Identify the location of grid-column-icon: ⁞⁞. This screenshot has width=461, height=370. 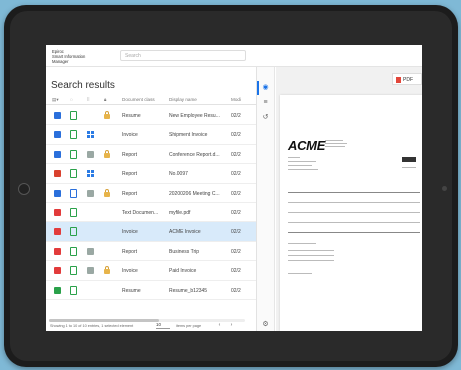
(88, 99).